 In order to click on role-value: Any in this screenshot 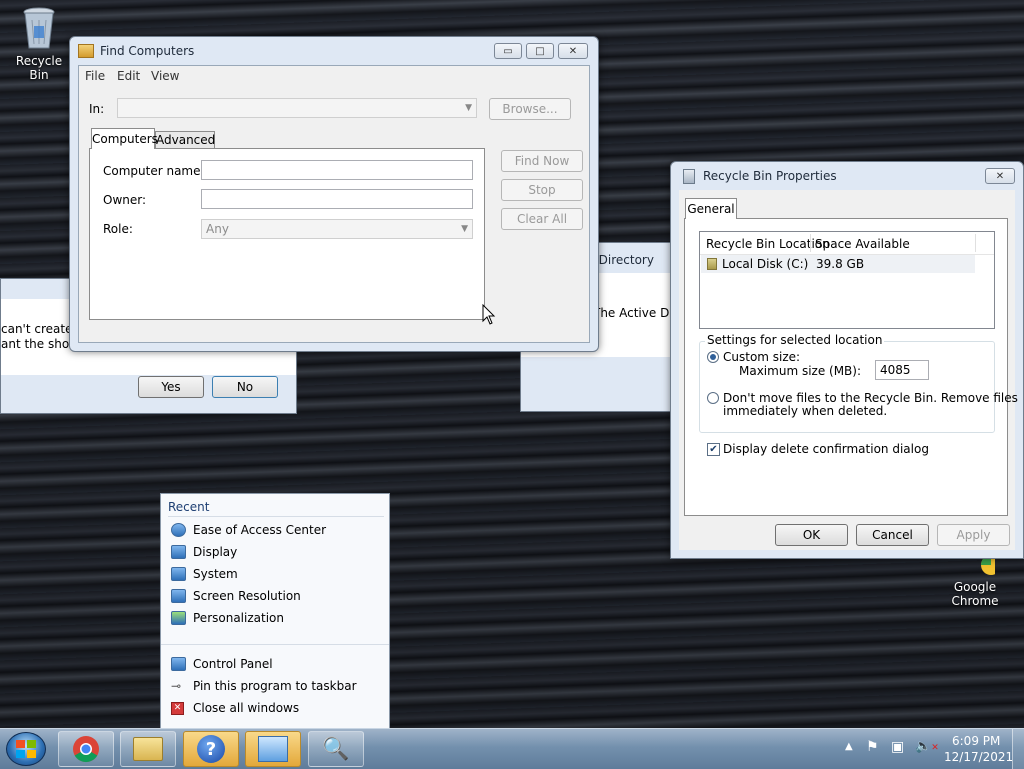, I will do `click(217, 229)`.